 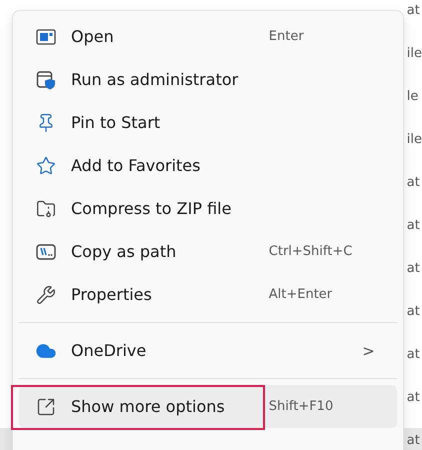 What do you see at coordinates (46, 36) in the screenshot?
I see `window-icon` at bounding box center [46, 36].